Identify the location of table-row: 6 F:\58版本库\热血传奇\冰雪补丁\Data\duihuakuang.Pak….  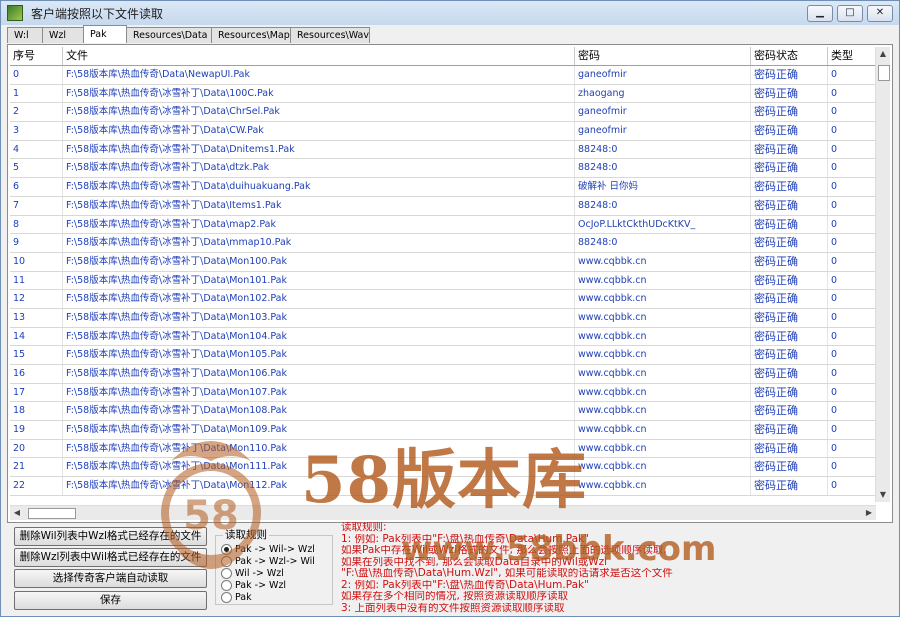
(443, 187).